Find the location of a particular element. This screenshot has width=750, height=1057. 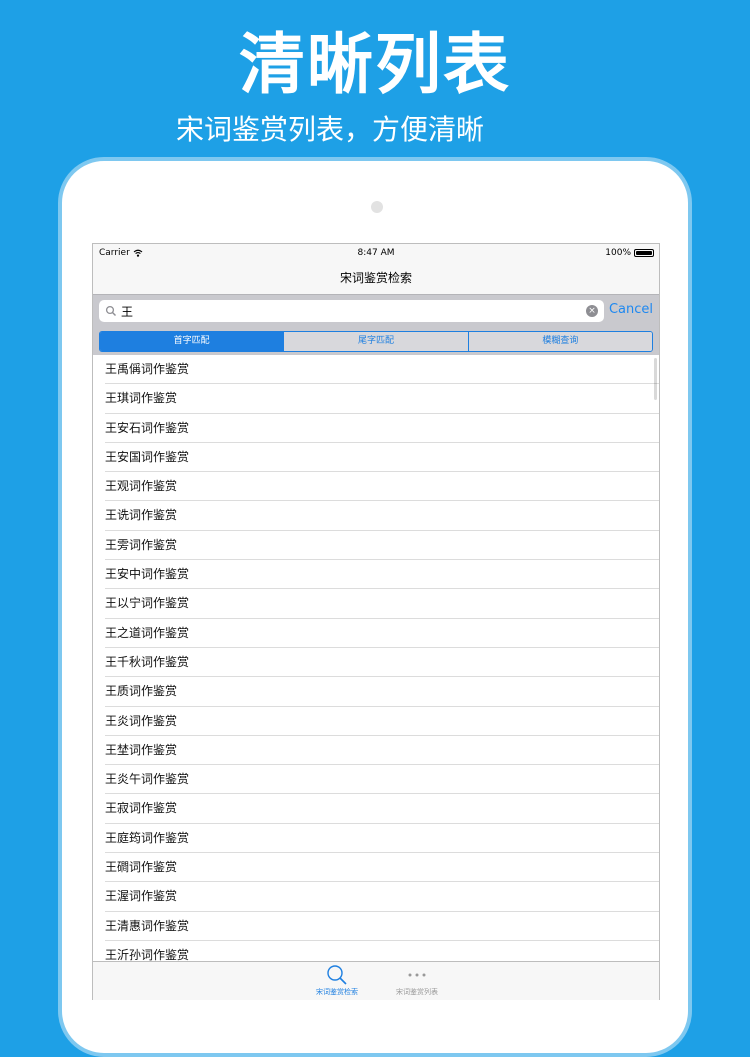

tab-search: 宋词鉴赏检索 is located at coordinates (337, 981).